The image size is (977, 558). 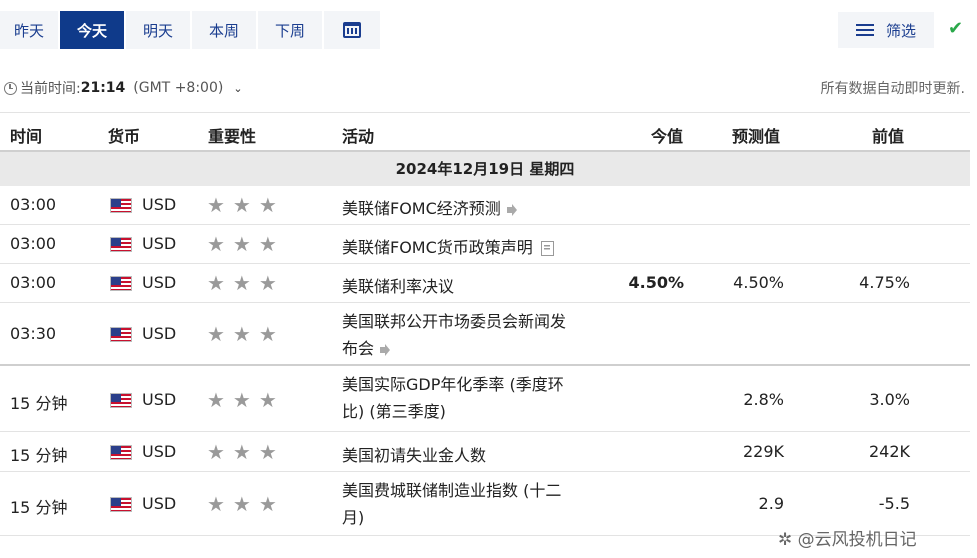 I want to click on row-previous: 3.0%, so click(x=889, y=399).